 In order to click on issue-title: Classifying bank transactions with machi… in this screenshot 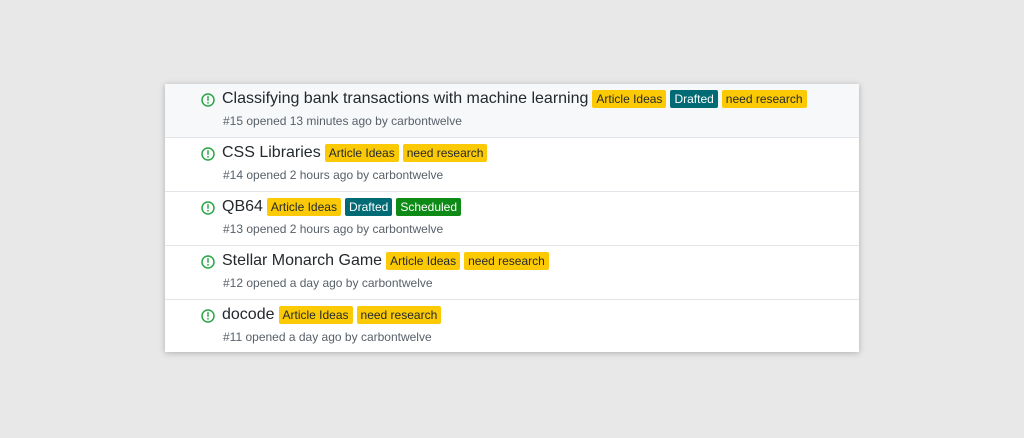, I will do `click(405, 99)`.